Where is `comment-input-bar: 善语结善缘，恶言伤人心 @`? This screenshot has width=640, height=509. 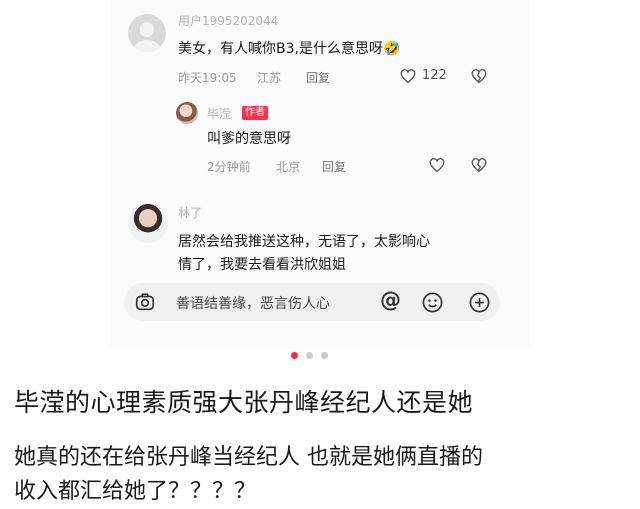
comment-input-bar: 善语结善缘，恶言伤人心 @ is located at coordinates (312, 302).